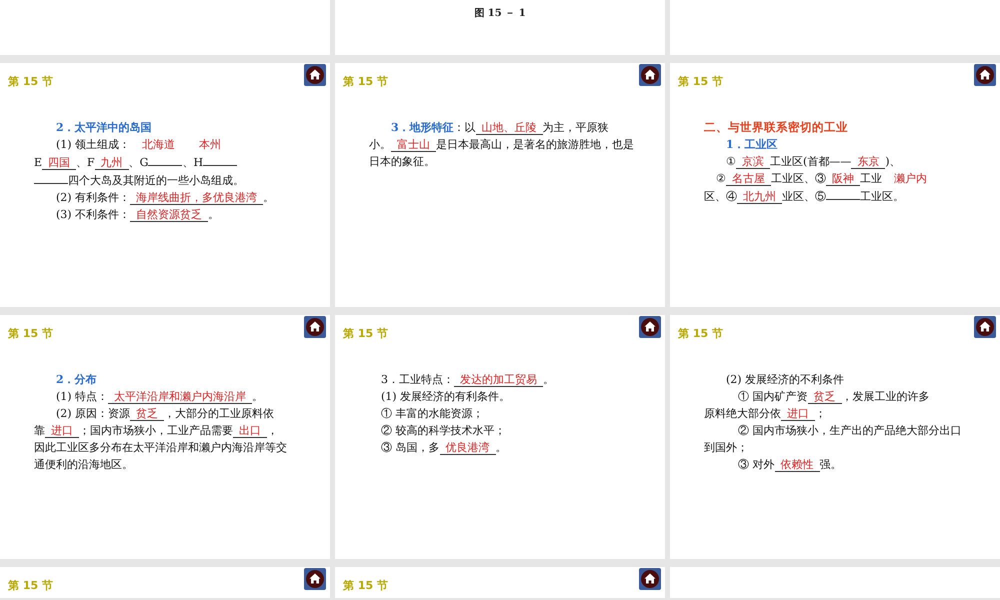 This screenshot has width=1000, height=600. Describe the element at coordinates (250, 431) in the screenshot. I see `answer-blank: 出口` at that location.